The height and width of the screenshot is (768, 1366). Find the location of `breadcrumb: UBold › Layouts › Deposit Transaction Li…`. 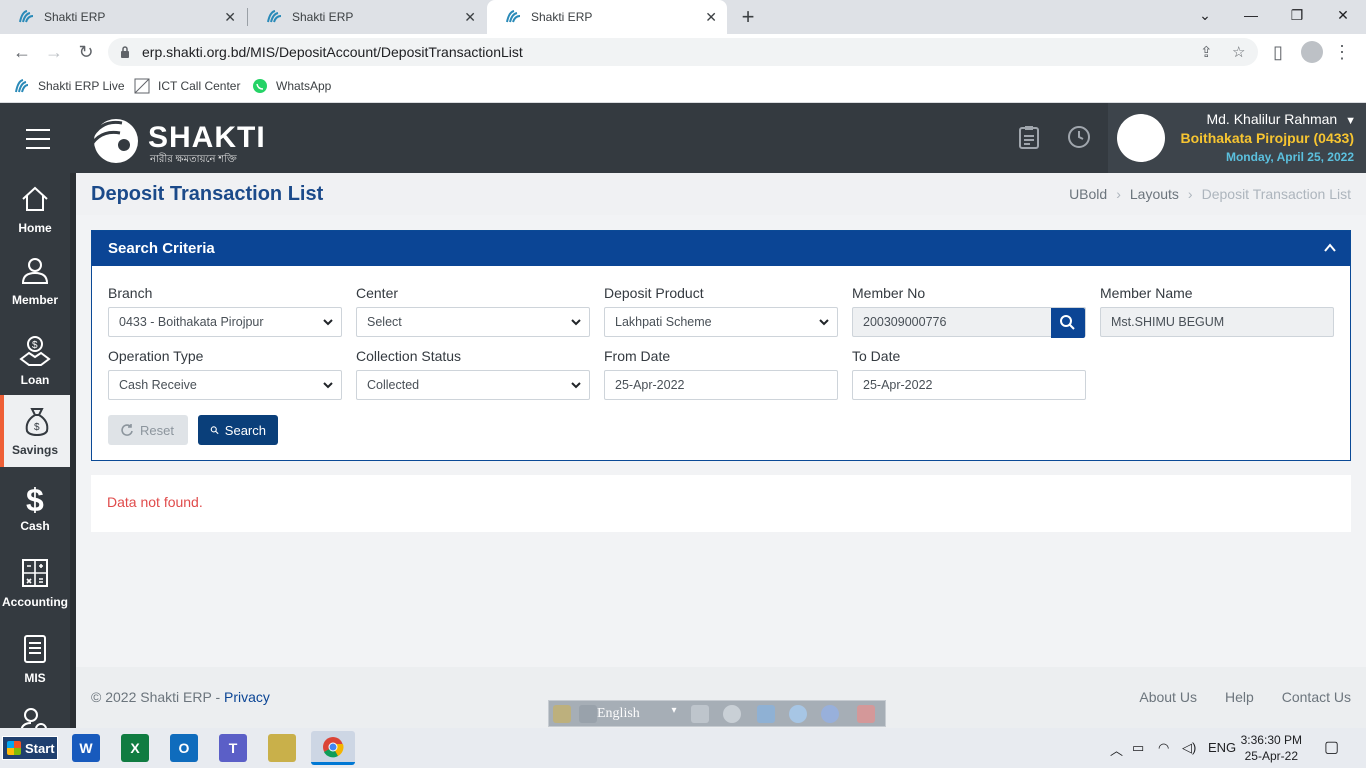

breadcrumb: UBold › Layouts › Deposit Transaction Li… is located at coordinates (1210, 194).